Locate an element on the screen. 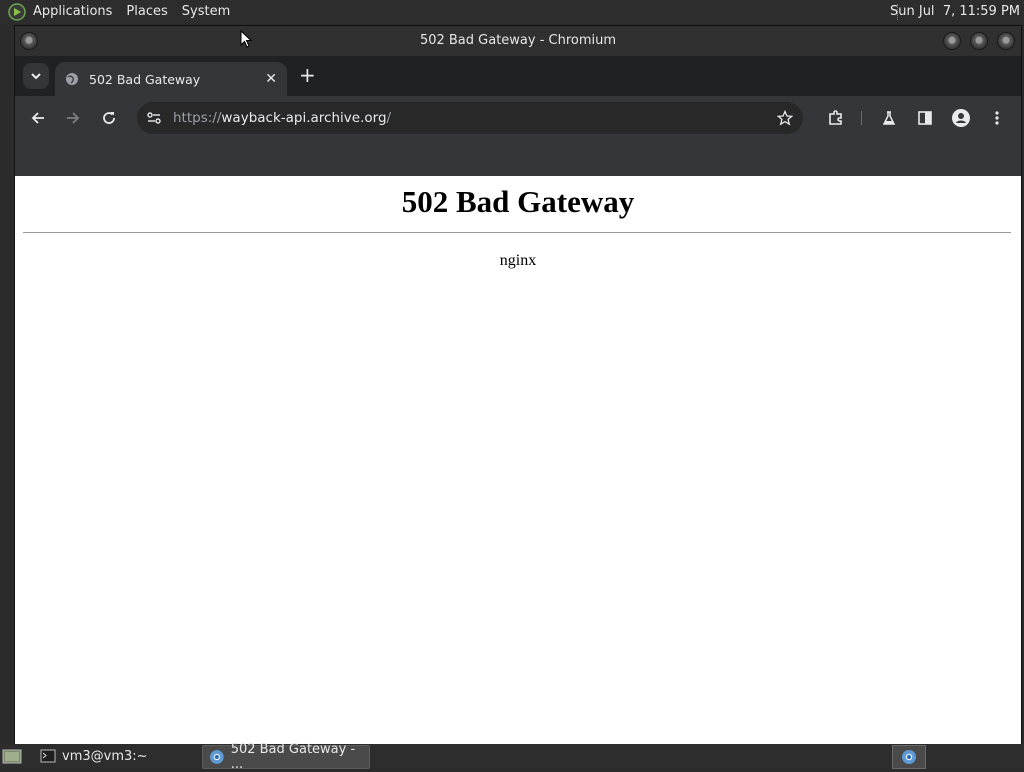 This screenshot has width=1024, height=772. workspace-switcher is located at coordinates (909, 757).